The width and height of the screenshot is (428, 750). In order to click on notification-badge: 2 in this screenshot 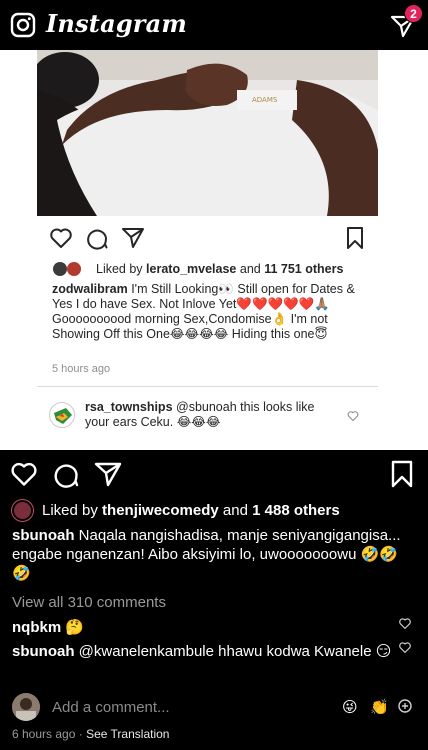, I will do `click(413, 13)`.